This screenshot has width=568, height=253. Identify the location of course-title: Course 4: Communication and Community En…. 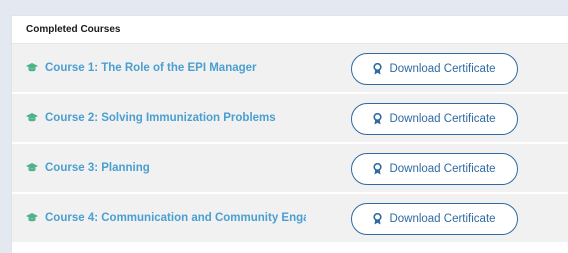
(175, 218).